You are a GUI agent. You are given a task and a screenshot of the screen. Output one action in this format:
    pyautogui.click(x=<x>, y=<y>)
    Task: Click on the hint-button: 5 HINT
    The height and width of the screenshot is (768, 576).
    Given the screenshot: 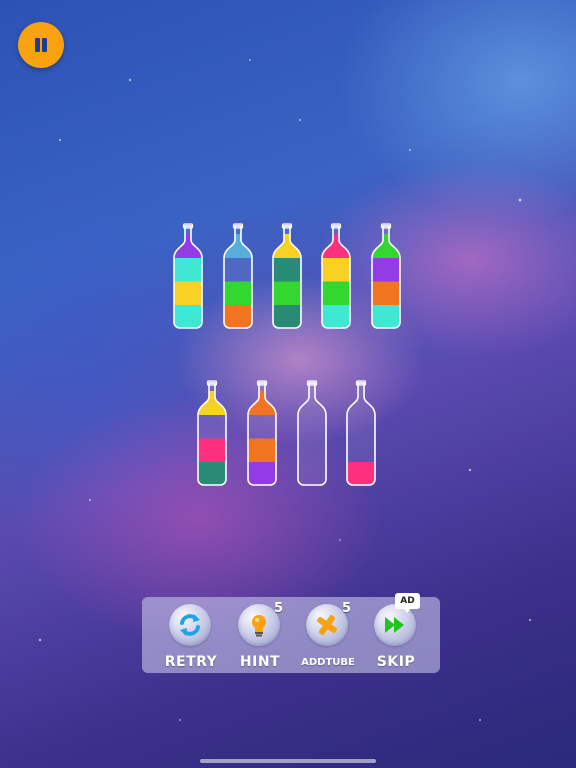 What is the action you would take?
    pyautogui.click(x=260, y=635)
    